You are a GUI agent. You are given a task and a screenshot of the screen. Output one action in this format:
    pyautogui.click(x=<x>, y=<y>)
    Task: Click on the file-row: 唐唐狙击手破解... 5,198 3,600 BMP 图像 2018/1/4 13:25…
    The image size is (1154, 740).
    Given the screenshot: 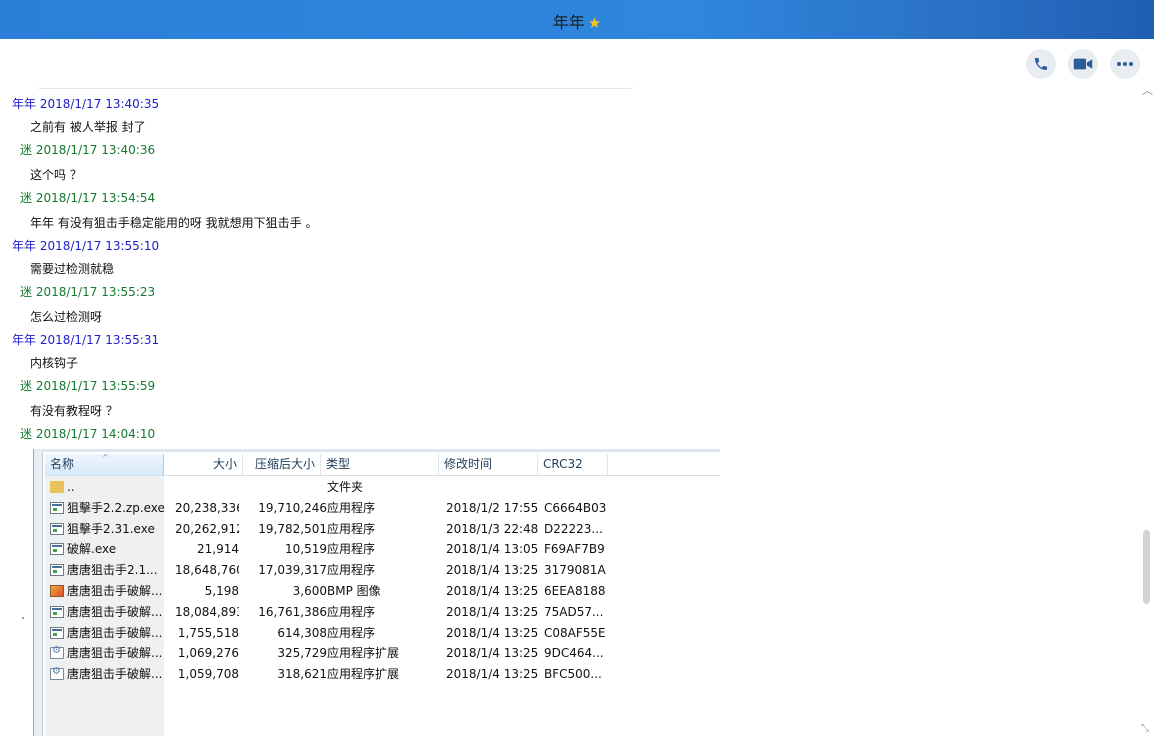 What is the action you would take?
    pyautogui.click(x=382, y=591)
    